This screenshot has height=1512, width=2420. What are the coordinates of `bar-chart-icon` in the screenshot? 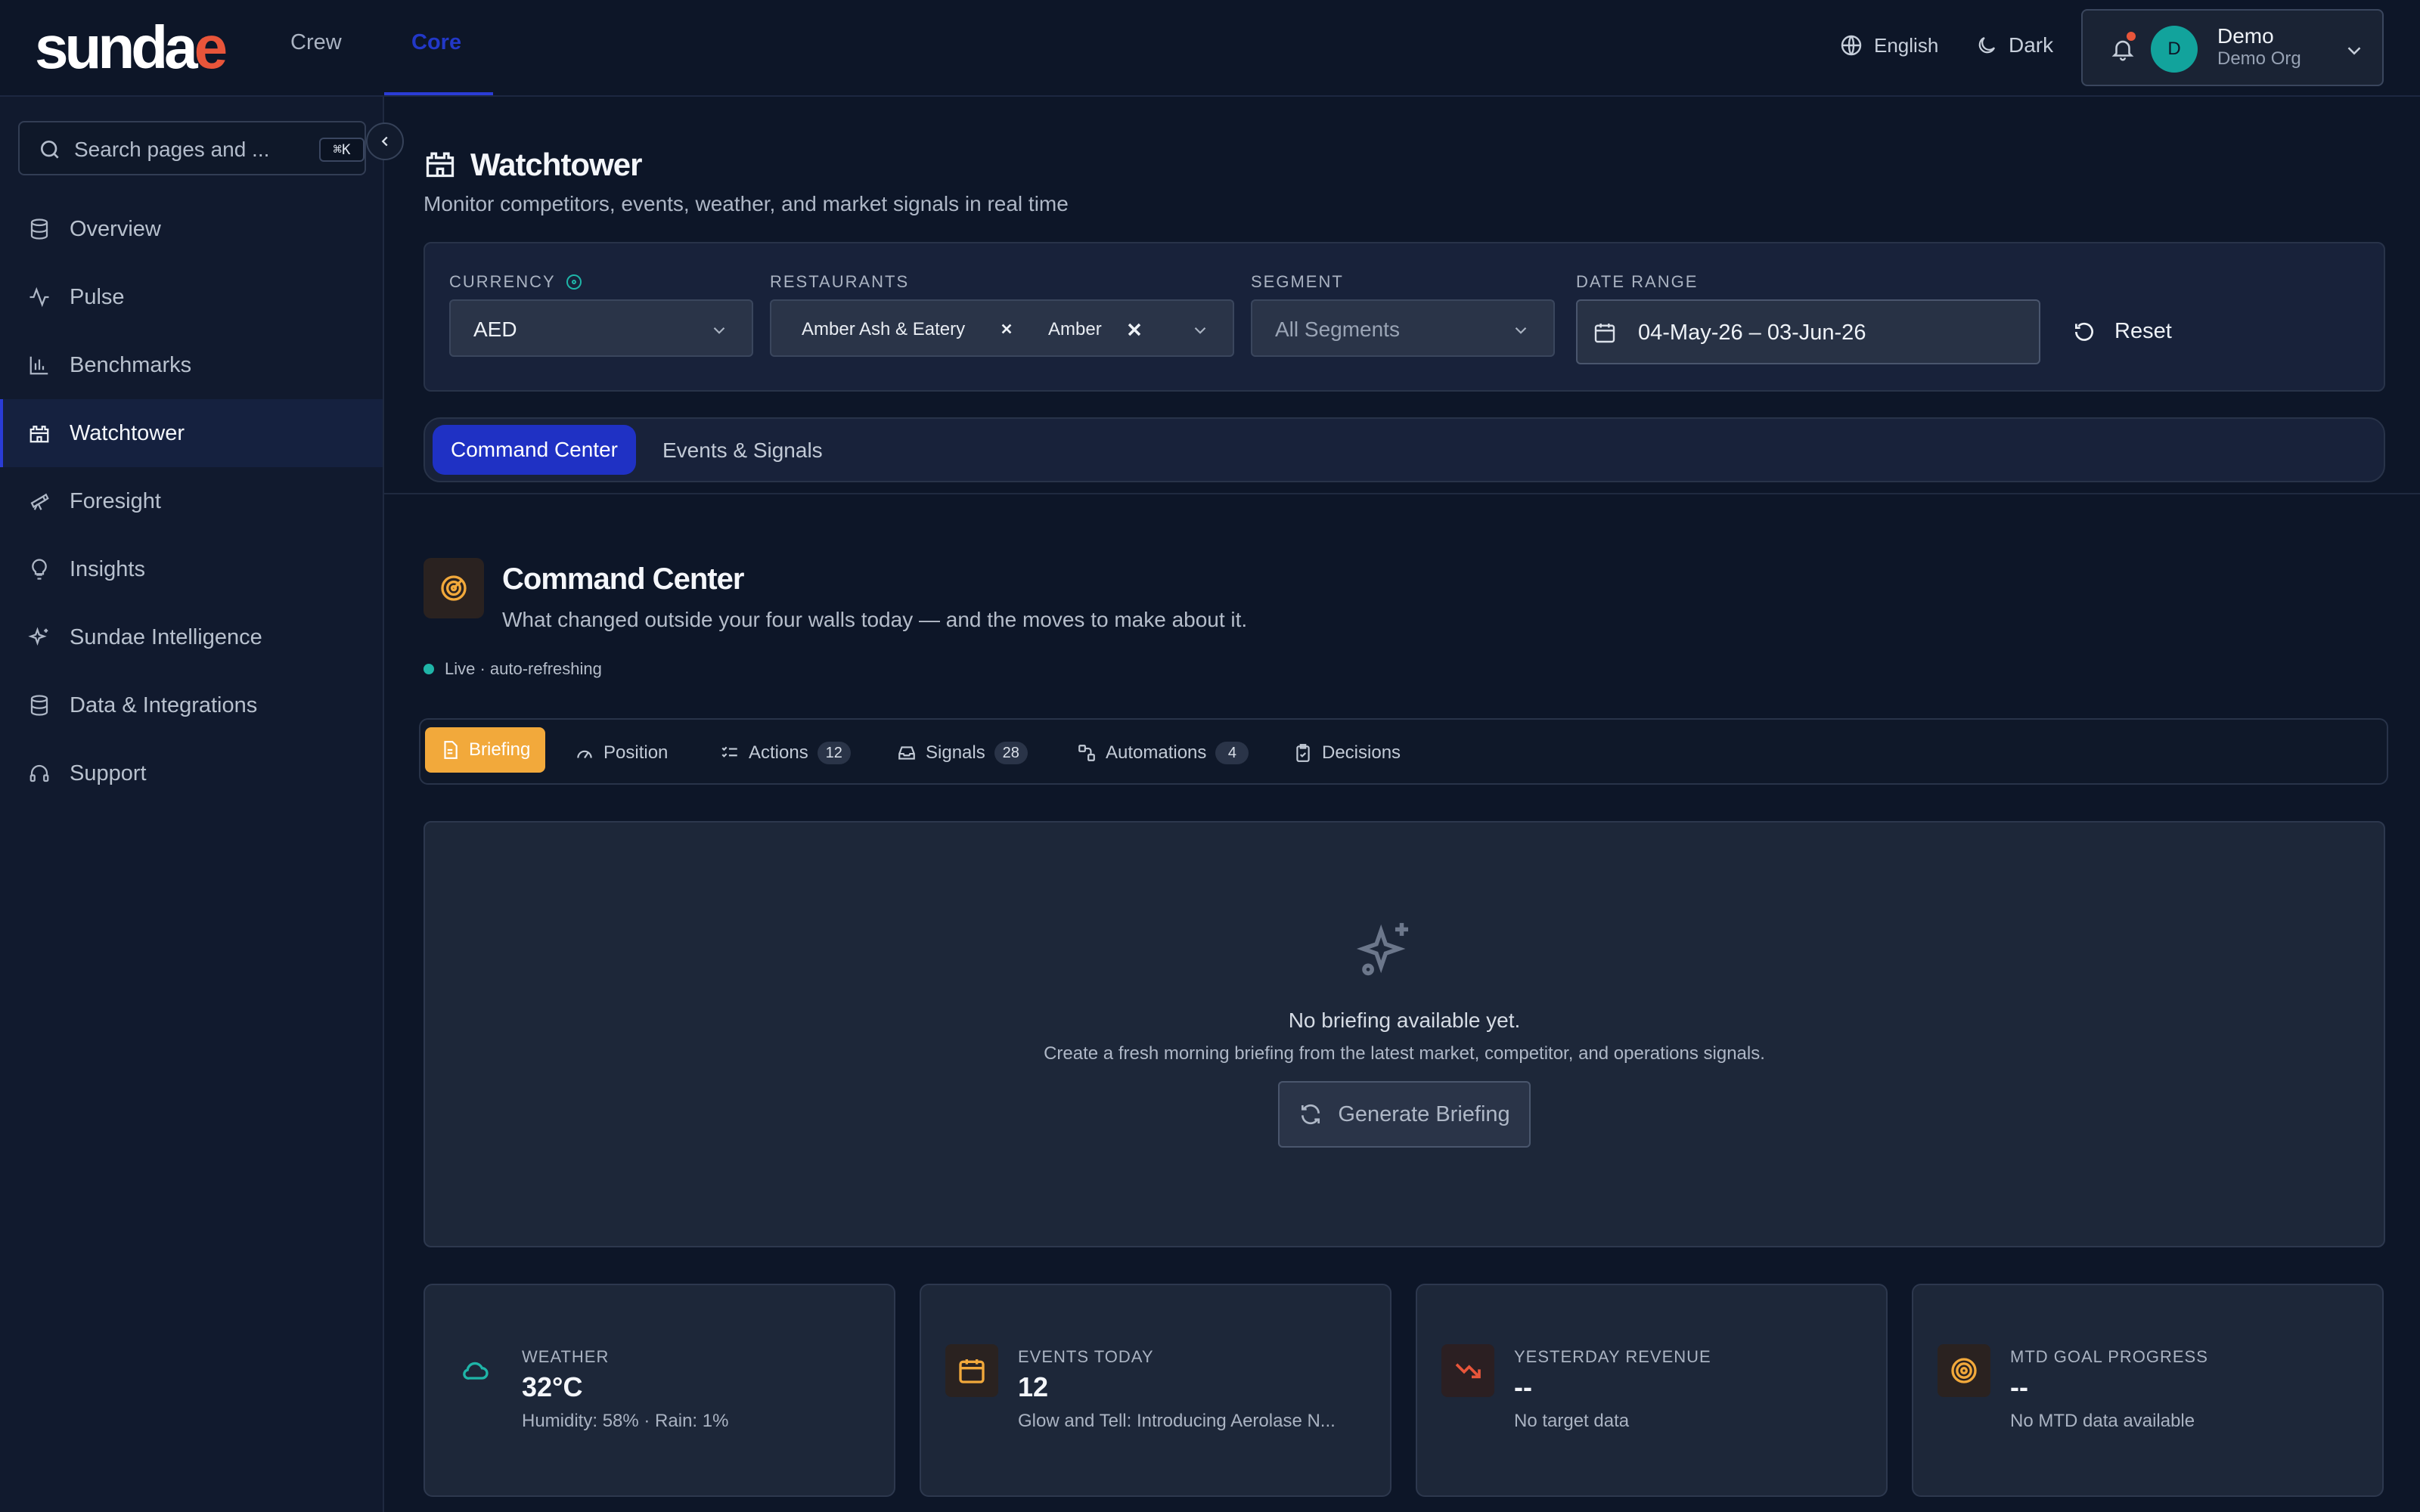 It's located at (39, 365).